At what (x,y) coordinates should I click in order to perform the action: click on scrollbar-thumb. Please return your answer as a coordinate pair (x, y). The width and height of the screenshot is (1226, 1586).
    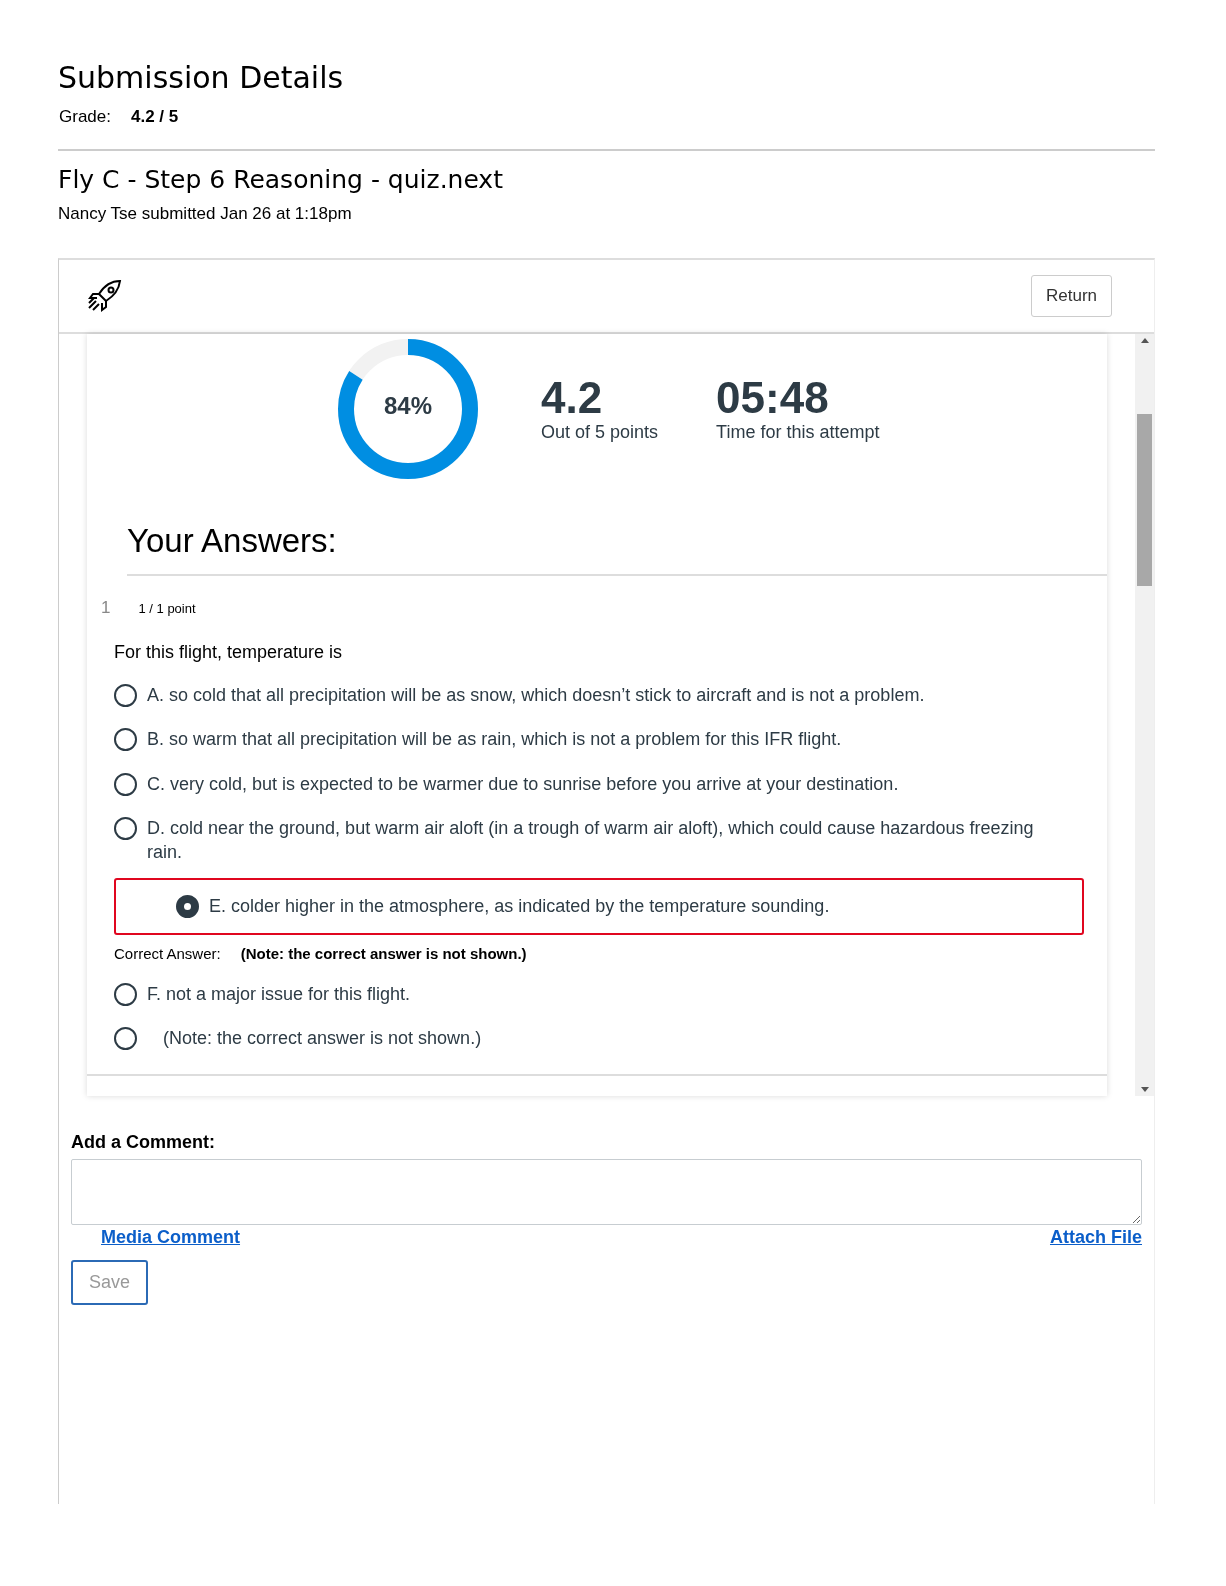
    Looking at the image, I should click on (1144, 500).